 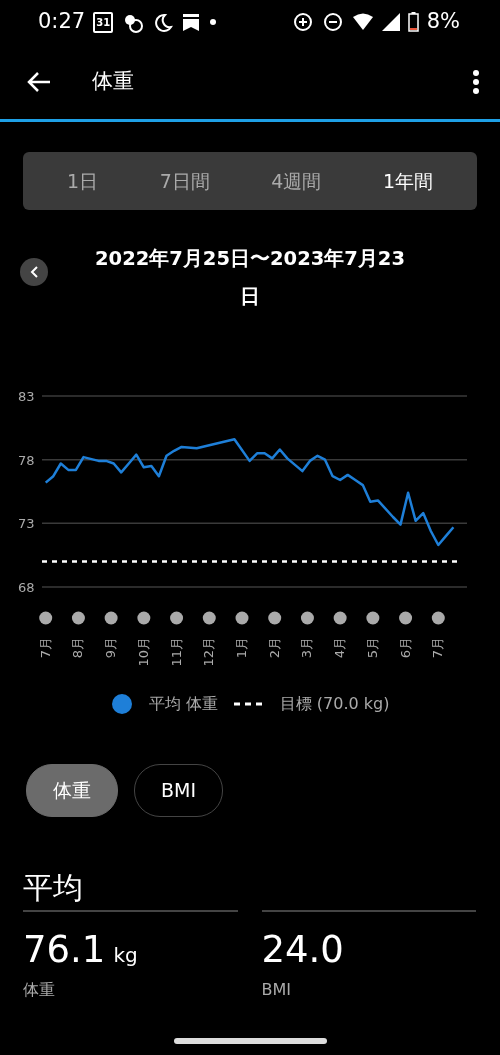 What do you see at coordinates (26, 524) in the screenshot?
I see `y-axis-label: 73` at bounding box center [26, 524].